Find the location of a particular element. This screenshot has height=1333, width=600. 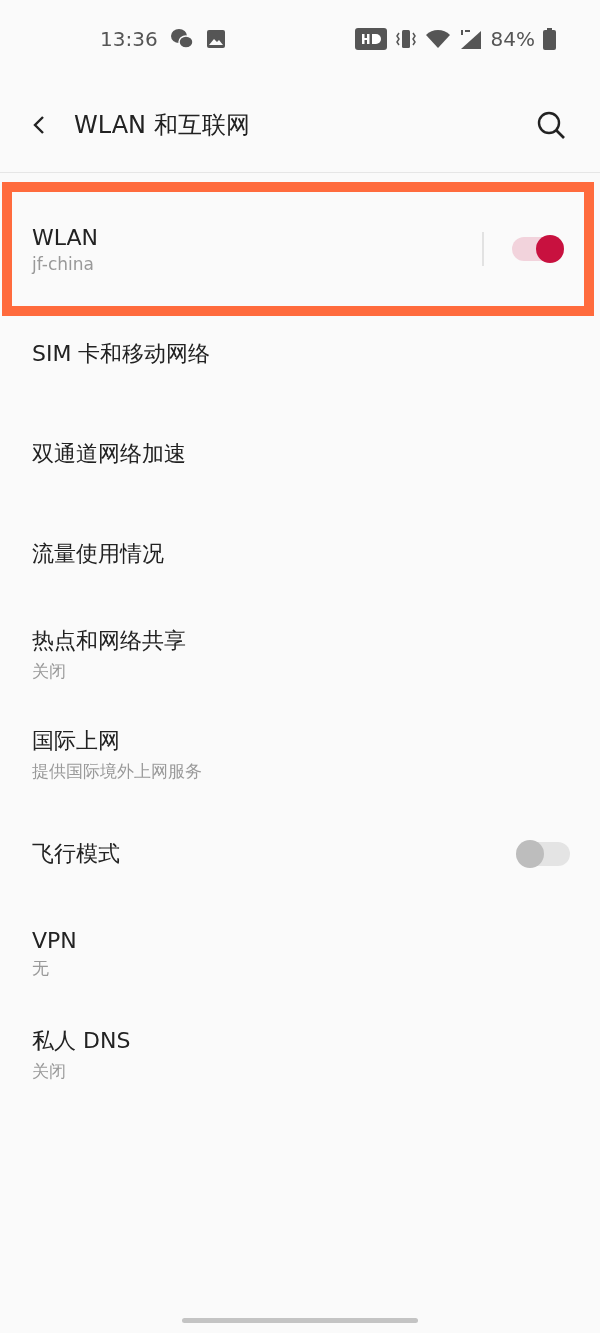

settings-item: VPN 无 is located at coordinates (300, 954).